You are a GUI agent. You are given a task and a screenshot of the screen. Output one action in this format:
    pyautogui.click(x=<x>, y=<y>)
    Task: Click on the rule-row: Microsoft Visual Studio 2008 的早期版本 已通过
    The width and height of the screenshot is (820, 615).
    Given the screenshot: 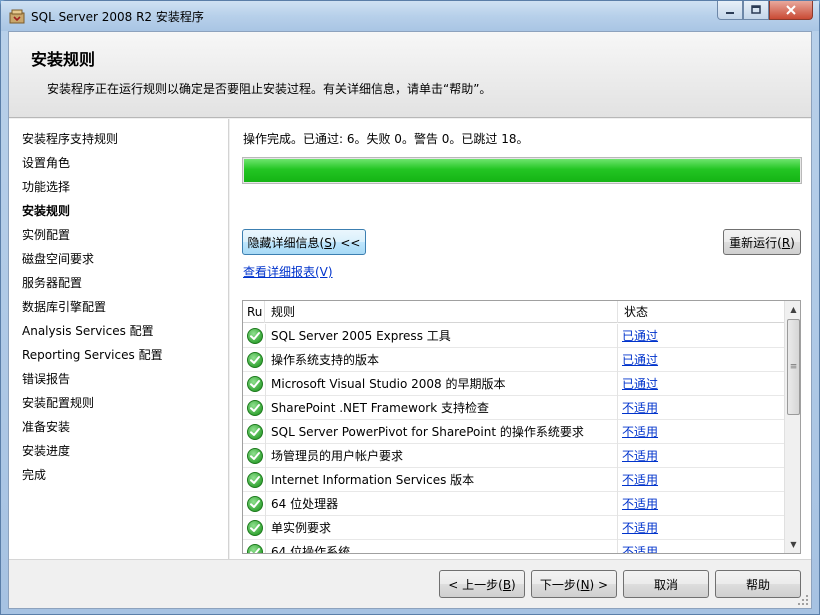 What is the action you would take?
    pyautogui.click(x=513, y=384)
    